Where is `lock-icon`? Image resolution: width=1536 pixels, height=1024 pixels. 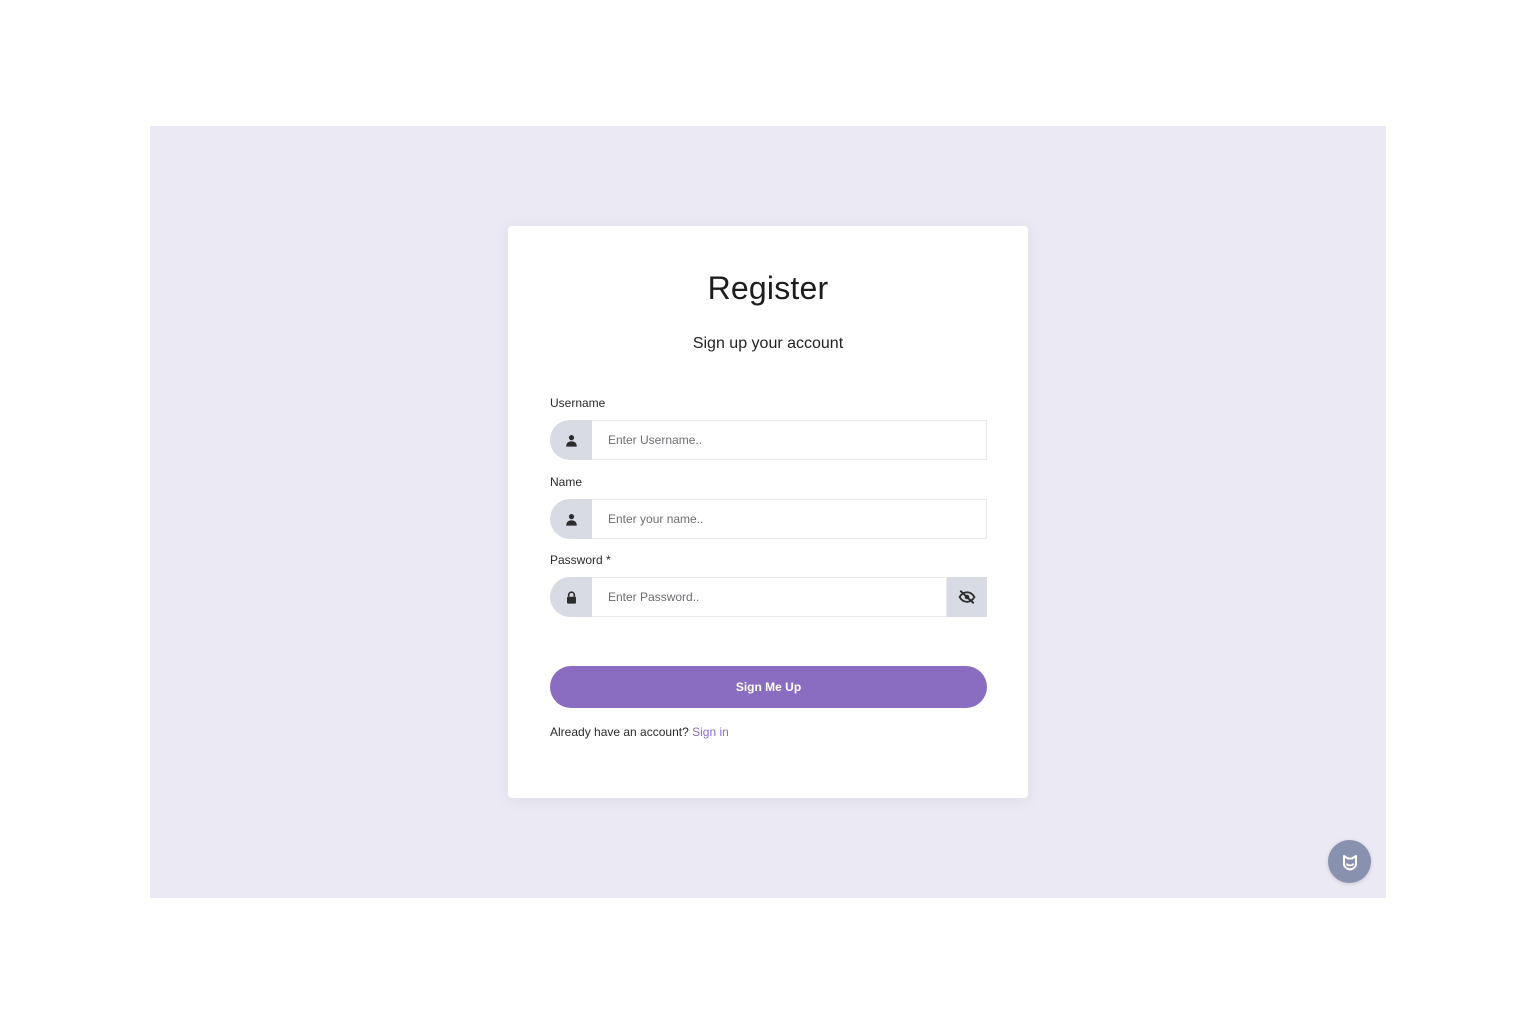 lock-icon is located at coordinates (571, 597).